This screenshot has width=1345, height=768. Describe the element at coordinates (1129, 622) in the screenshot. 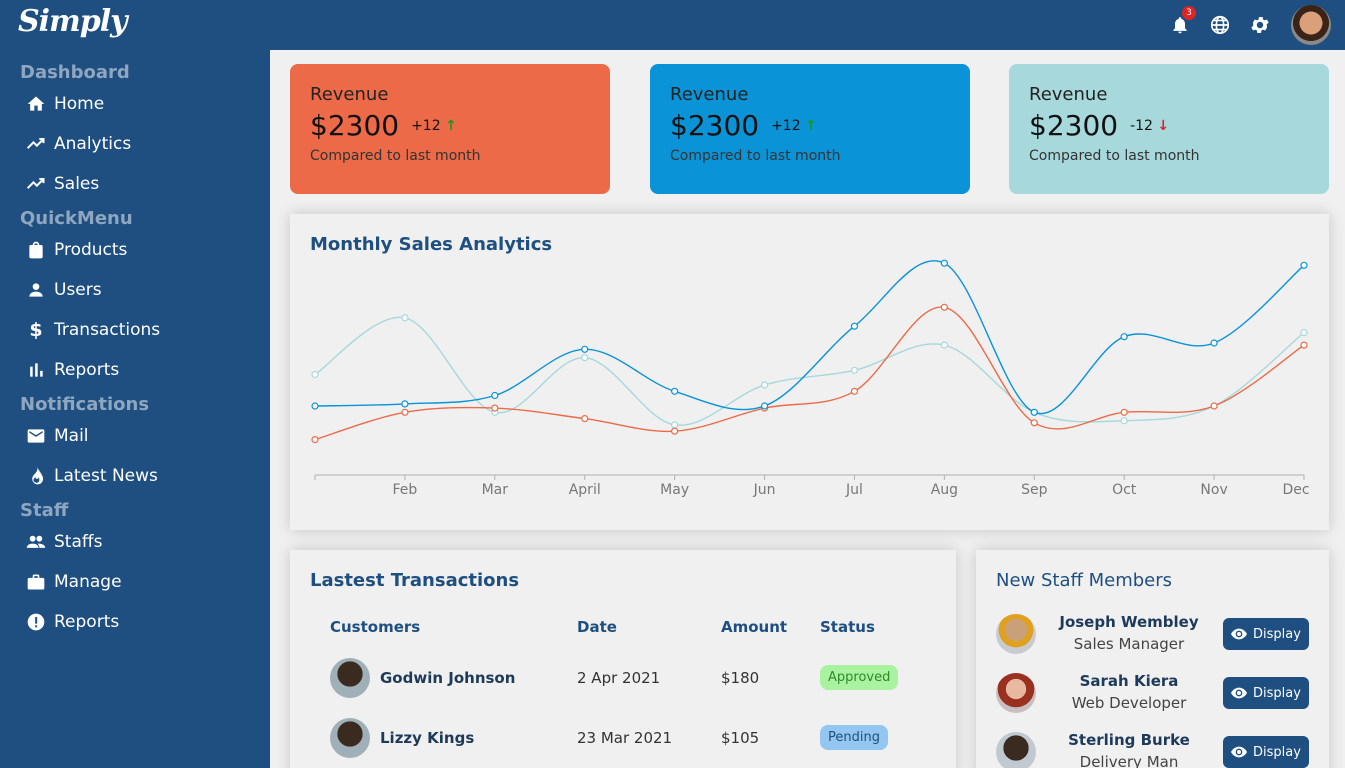

I see `staff-name: Joseph Wembley` at that location.